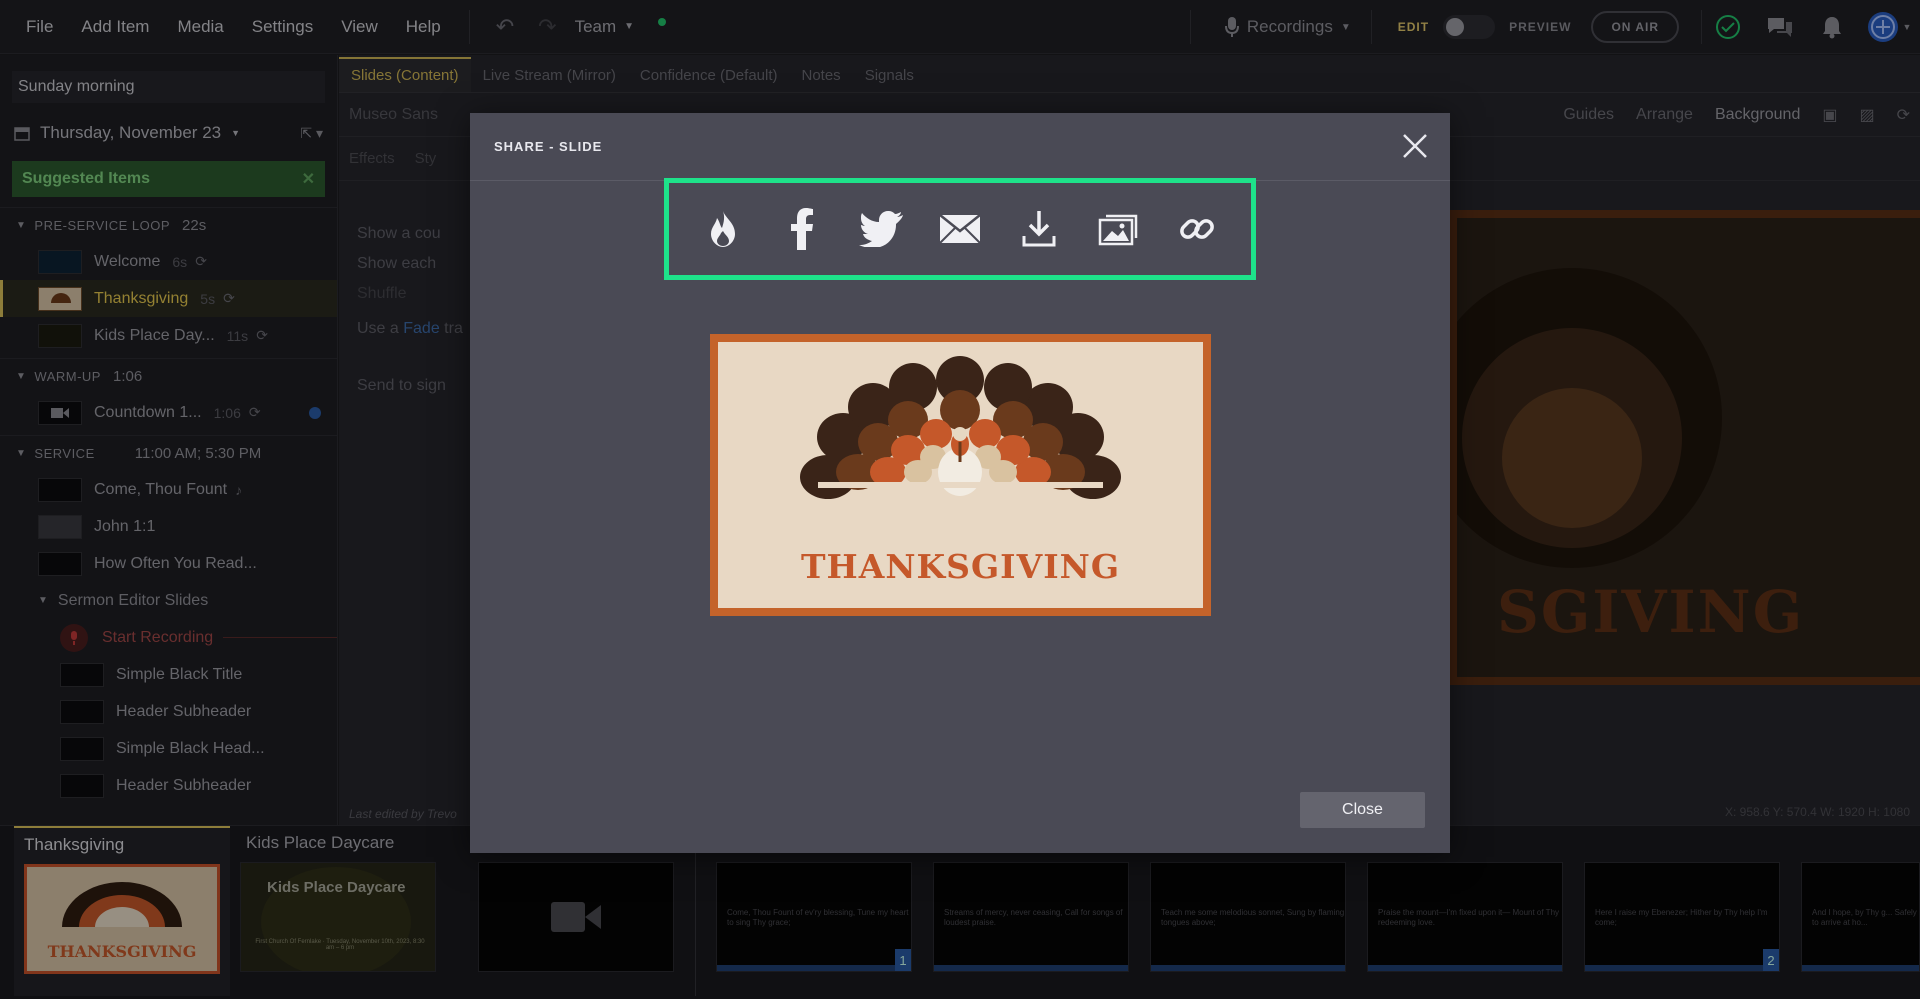 This screenshot has height=999, width=1920. I want to click on facebook-icon, so click(802, 229).